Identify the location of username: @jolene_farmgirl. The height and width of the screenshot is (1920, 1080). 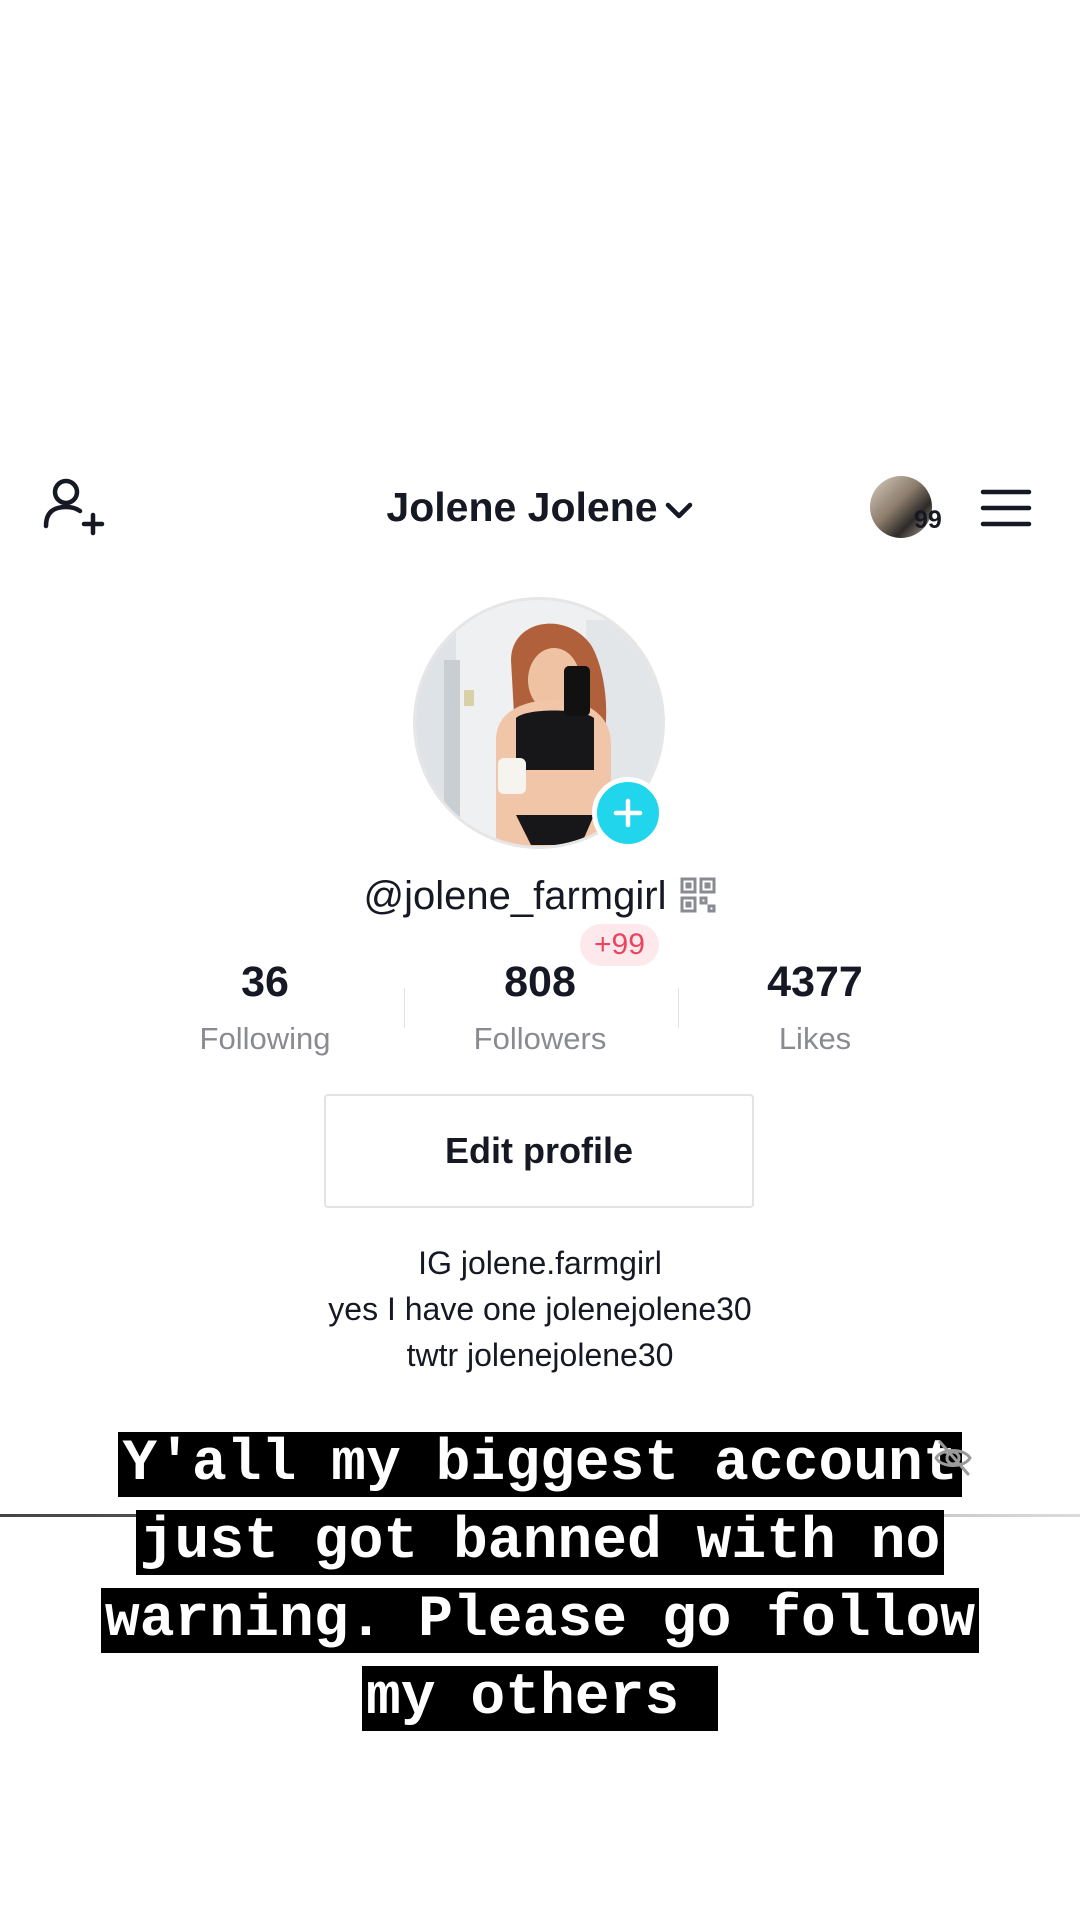
(515, 896).